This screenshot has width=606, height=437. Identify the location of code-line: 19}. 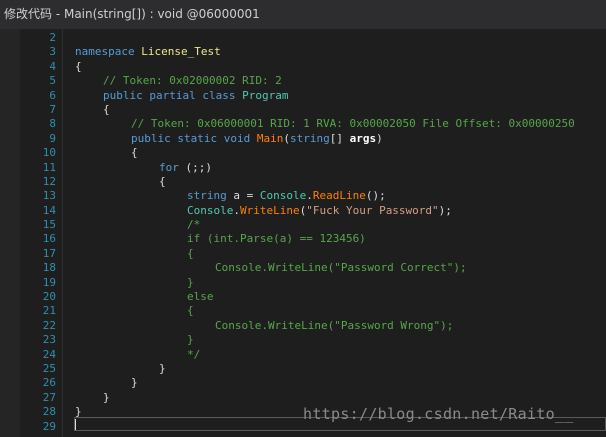
(303, 283).